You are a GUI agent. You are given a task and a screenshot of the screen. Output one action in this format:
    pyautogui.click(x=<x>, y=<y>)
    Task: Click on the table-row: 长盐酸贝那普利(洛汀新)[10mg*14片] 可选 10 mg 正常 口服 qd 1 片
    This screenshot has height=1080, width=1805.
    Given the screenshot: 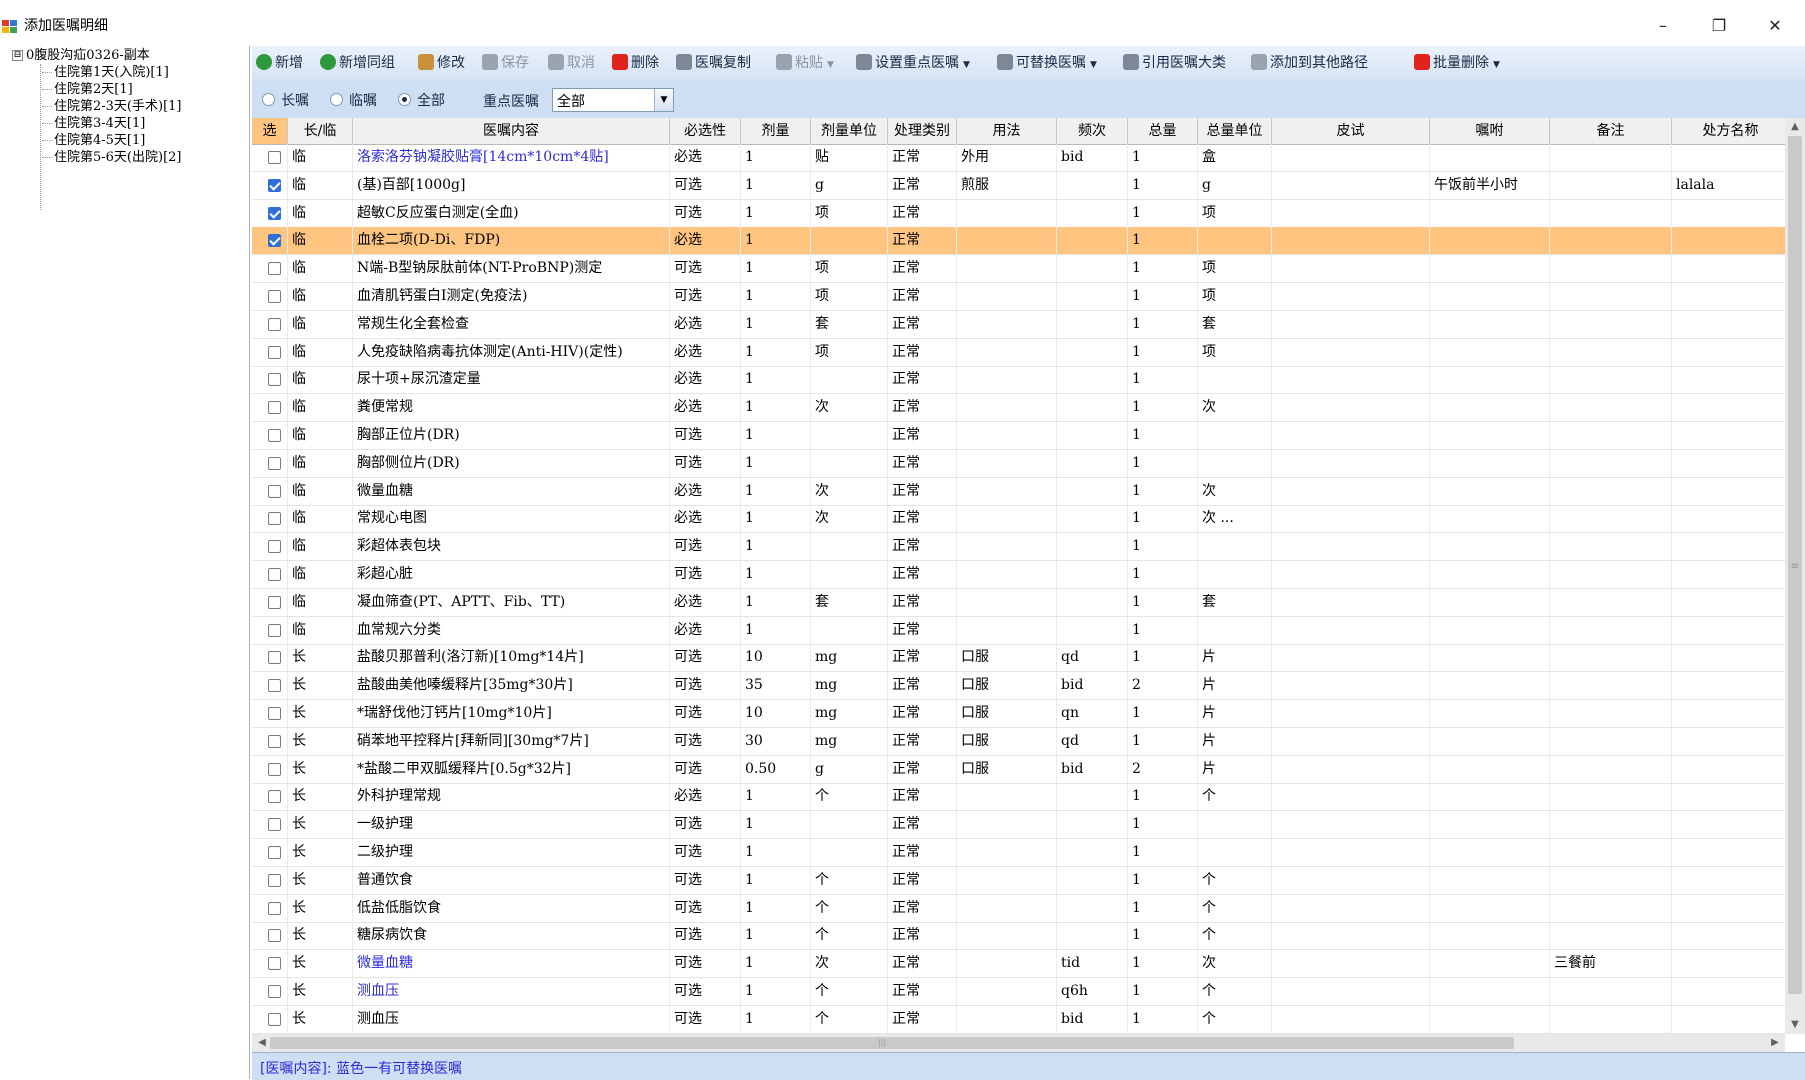 What is the action you would take?
    pyautogui.click(x=1021, y=658)
    